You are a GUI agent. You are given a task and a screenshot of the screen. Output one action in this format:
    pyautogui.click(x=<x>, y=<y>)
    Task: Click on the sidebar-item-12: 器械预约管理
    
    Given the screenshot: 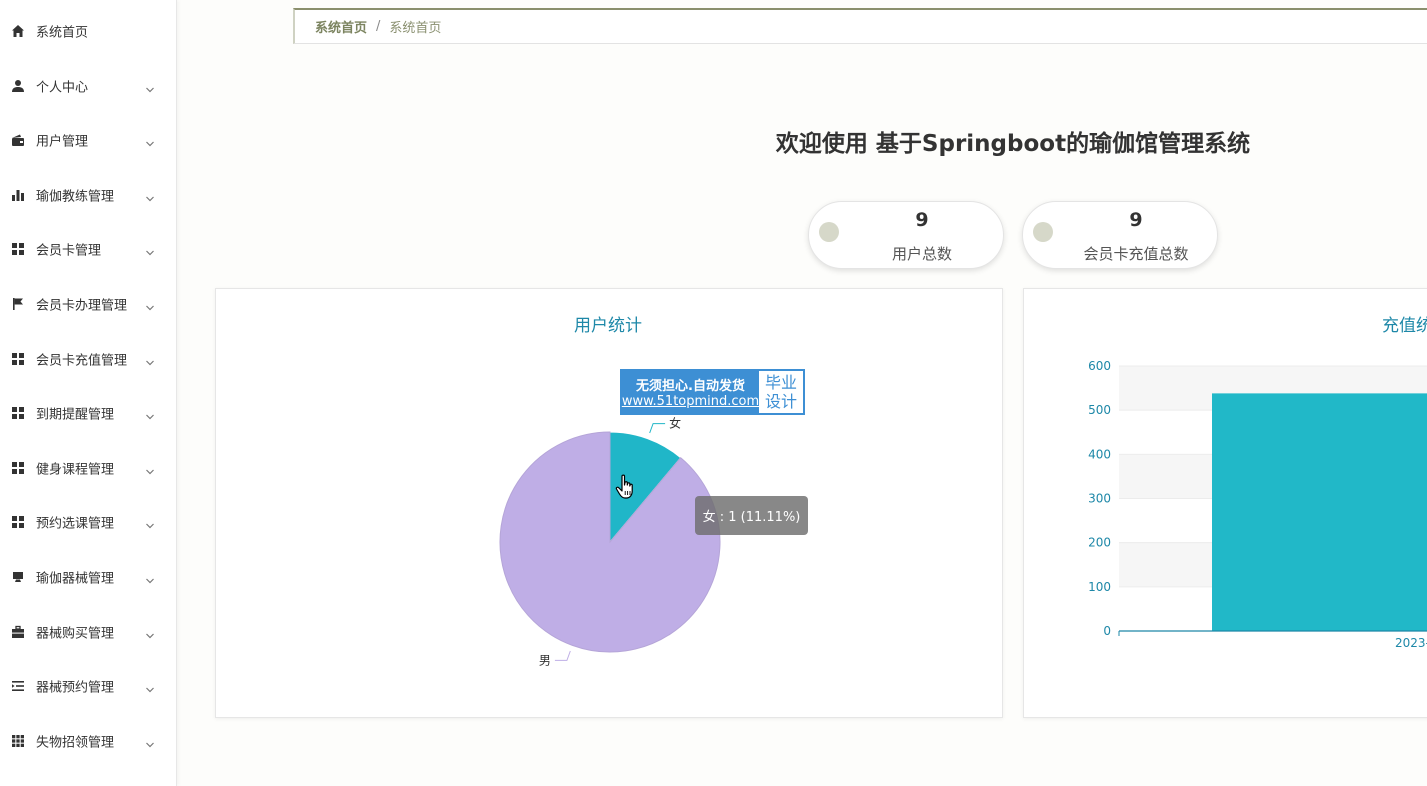 What is the action you would take?
    pyautogui.click(x=88, y=686)
    